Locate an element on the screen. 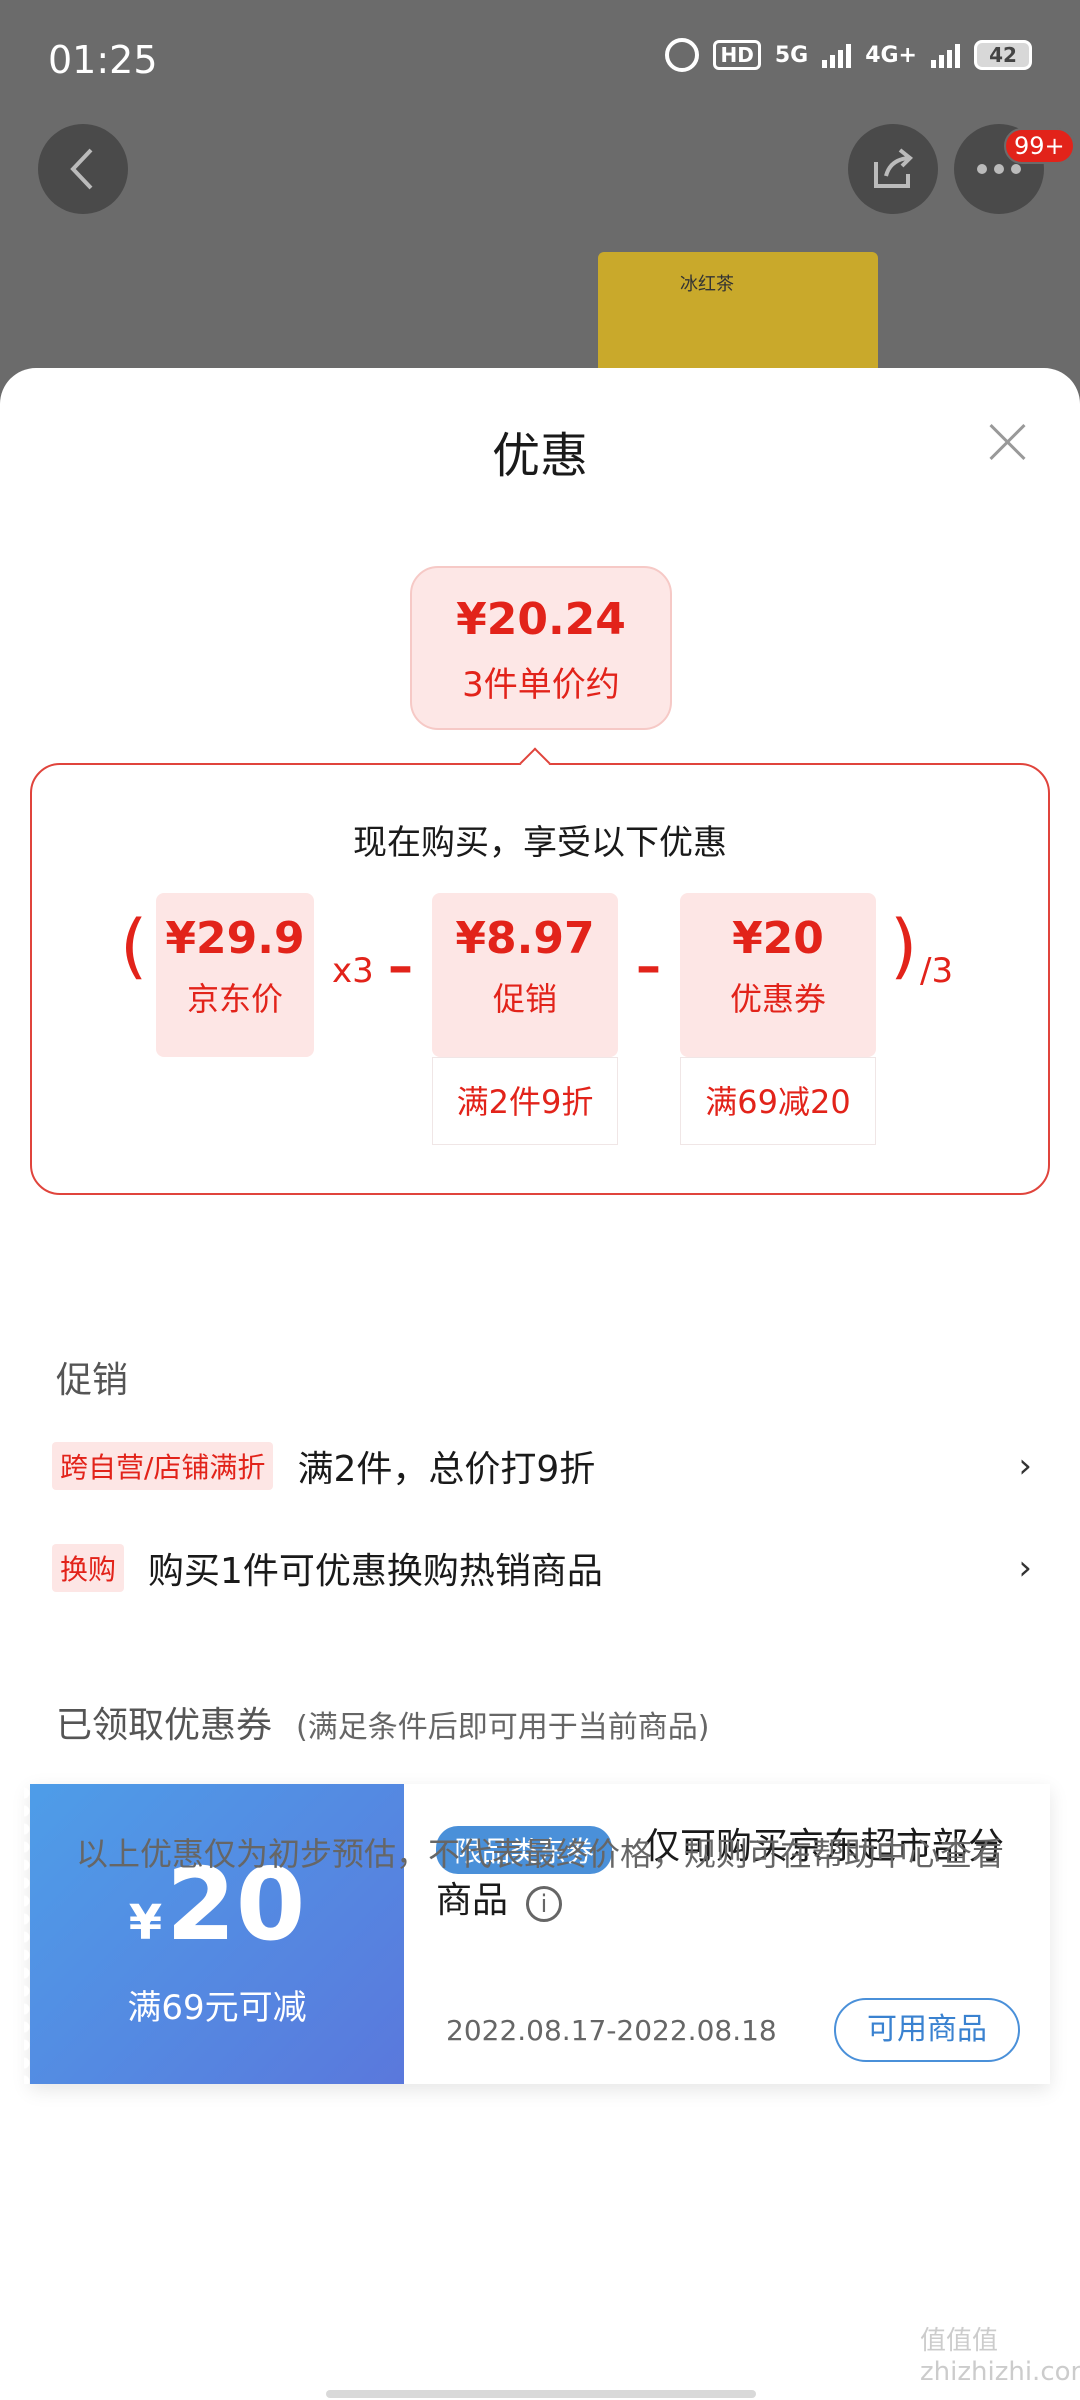  jd-price-label: 京东价 is located at coordinates (234, 999).